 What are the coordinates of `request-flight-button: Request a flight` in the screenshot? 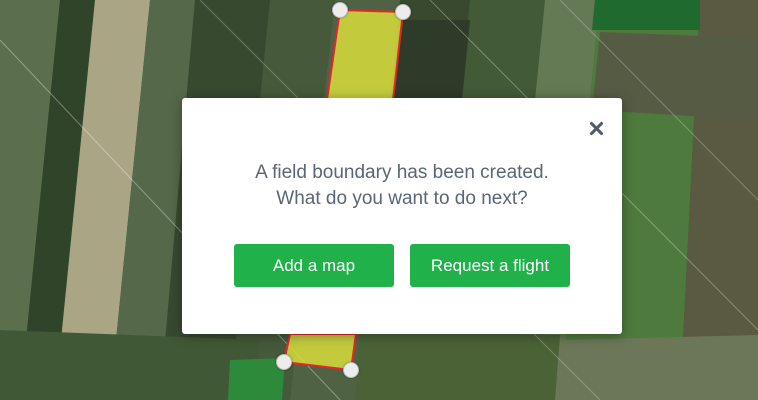 It's located at (490, 265).